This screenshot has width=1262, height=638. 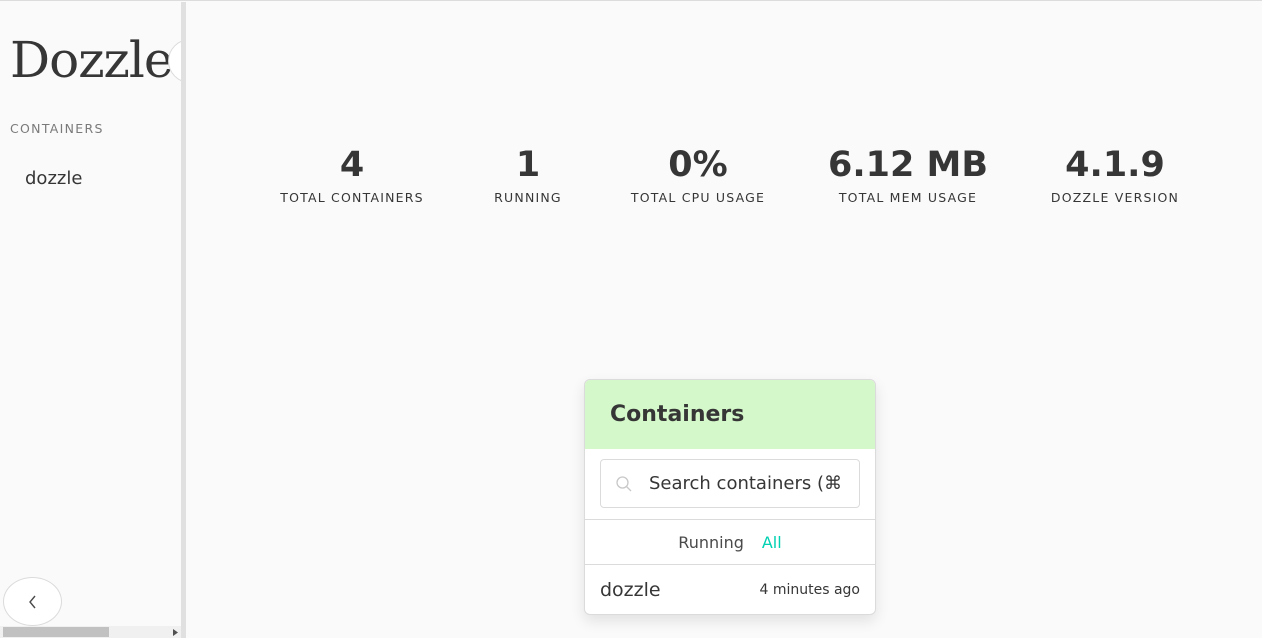 I want to click on horizontal-scrollbar, so click(x=90, y=632).